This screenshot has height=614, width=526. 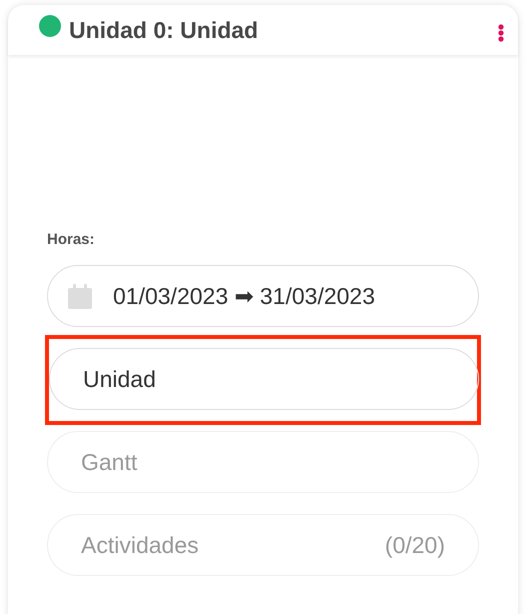 What do you see at coordinates (50, 26) in the screenshot?
I see `status-dot` at bounding box center [50, 26].